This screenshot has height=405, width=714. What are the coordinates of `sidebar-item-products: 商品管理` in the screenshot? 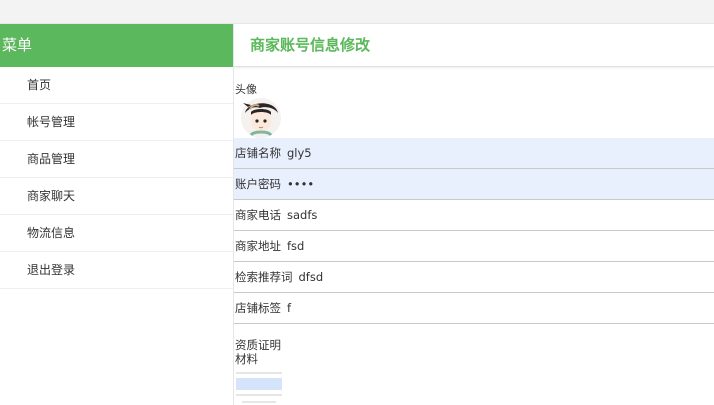 It's located at (116, 159).